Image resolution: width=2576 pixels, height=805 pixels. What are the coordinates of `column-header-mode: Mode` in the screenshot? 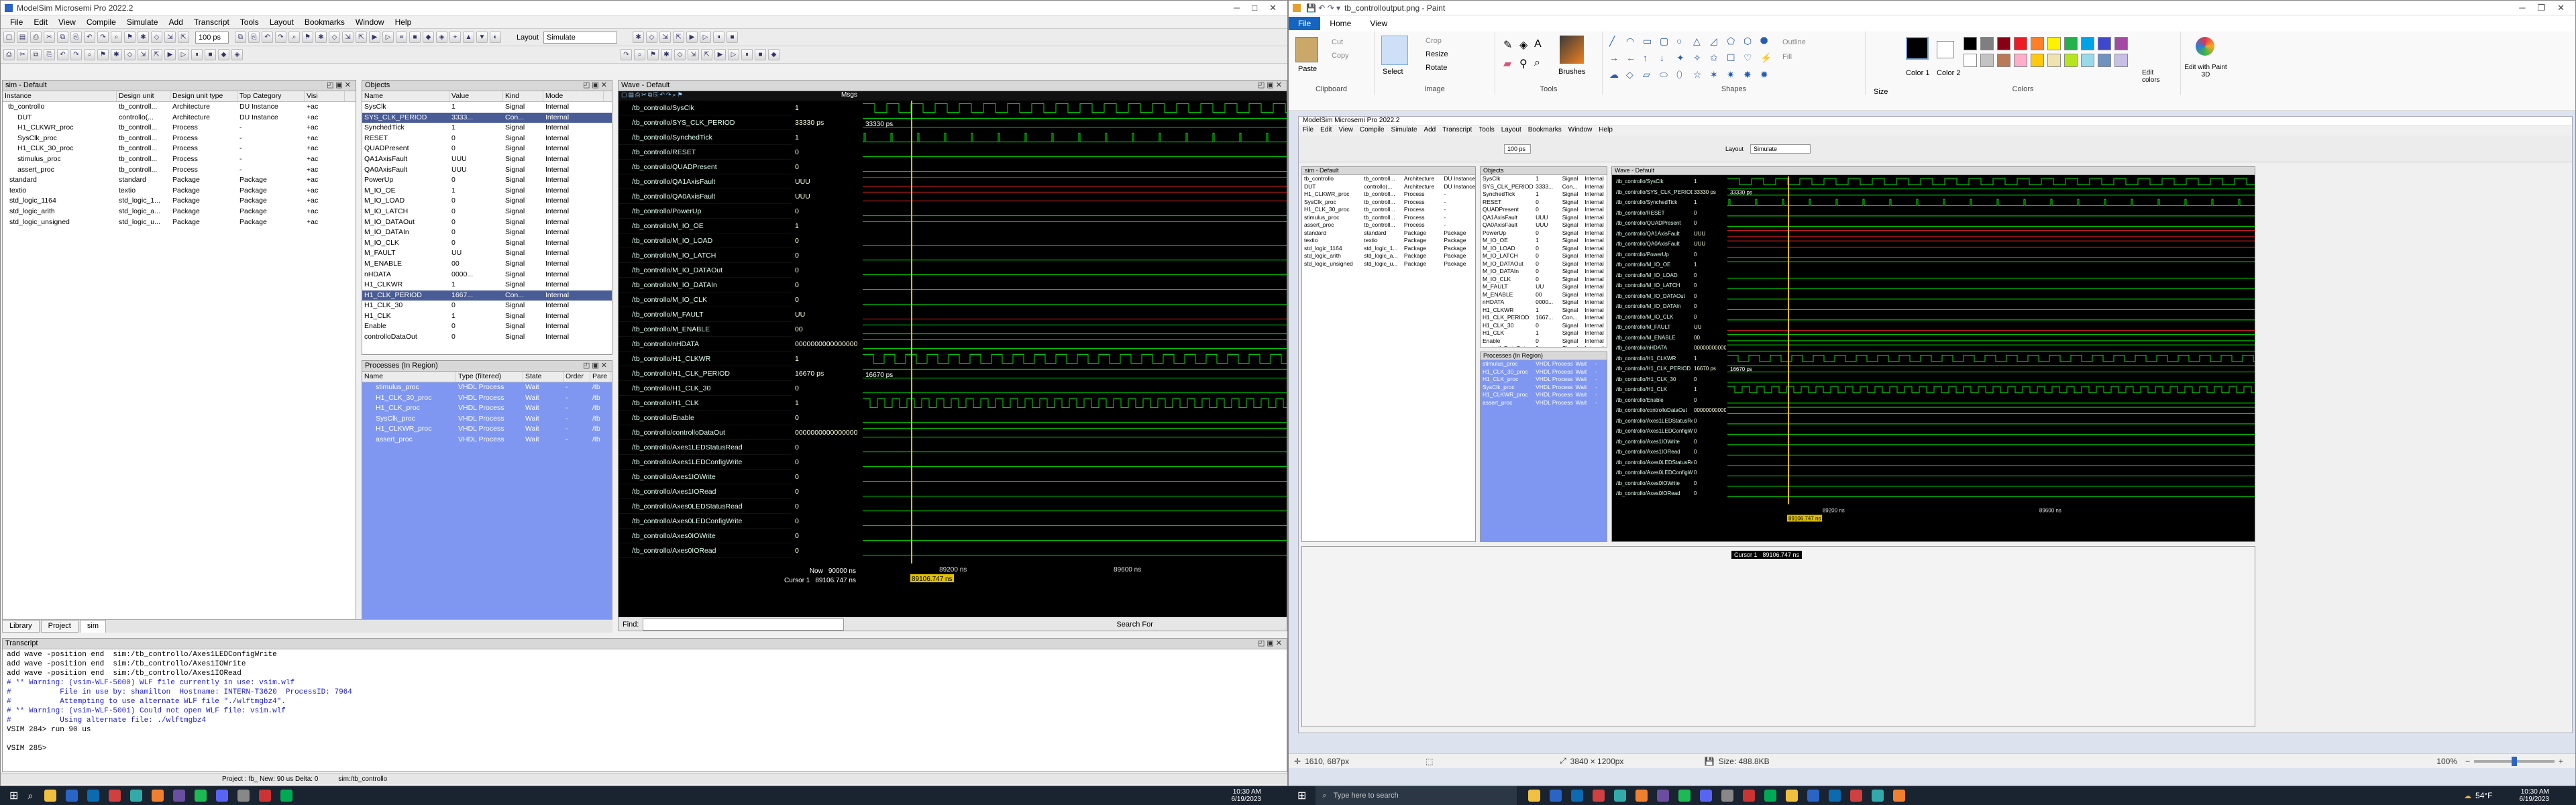 It's located at (573, 96).